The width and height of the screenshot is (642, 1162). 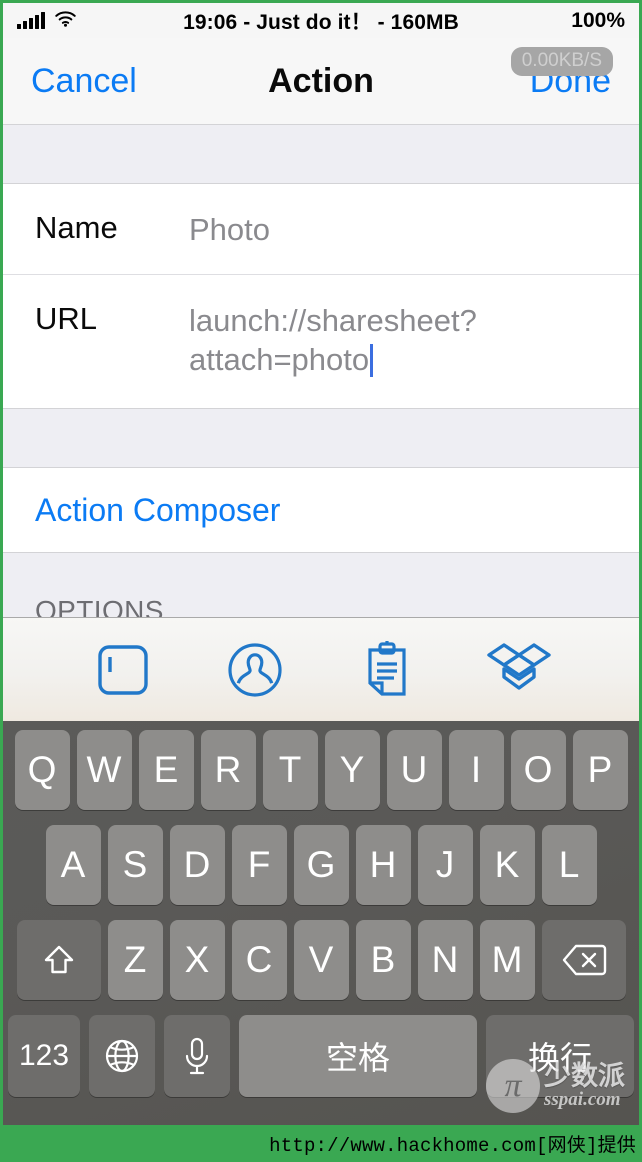 What do you see at coordinates (583, 960) in the screenshot?
I see `backspace-icon` at bounding box center [583, 960].